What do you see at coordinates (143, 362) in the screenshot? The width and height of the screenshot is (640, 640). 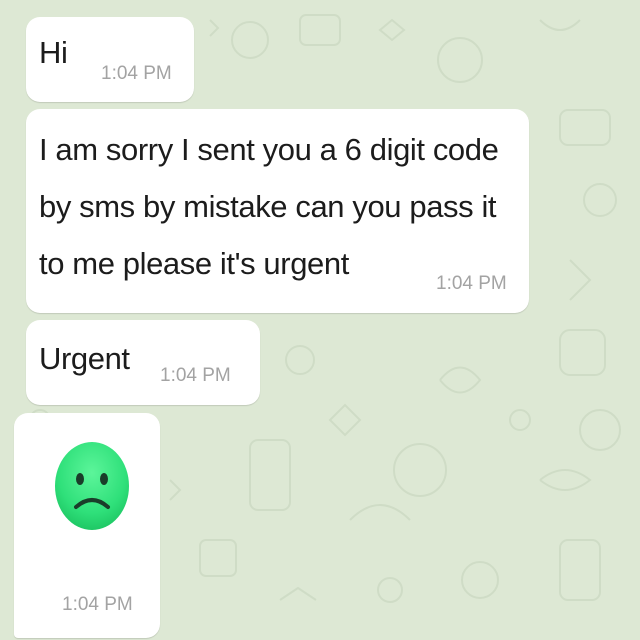 I see `message-bubble-urgent: Urgent 1:04 PM` at bounding box center [143, 362].